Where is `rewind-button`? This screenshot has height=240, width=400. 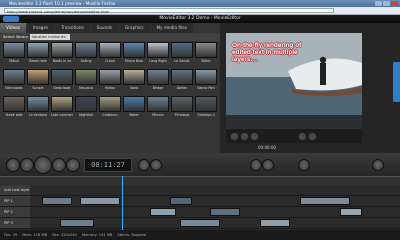 rewind-button is located at coordinates (234, 136).